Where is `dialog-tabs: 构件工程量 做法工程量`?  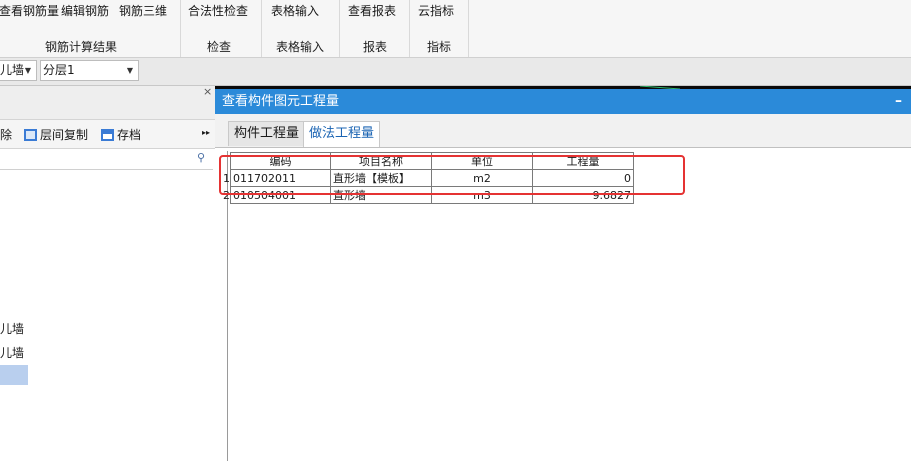 dialog-tabs: 构件工程量 做法工程量 is located at coordinates (563, 131).